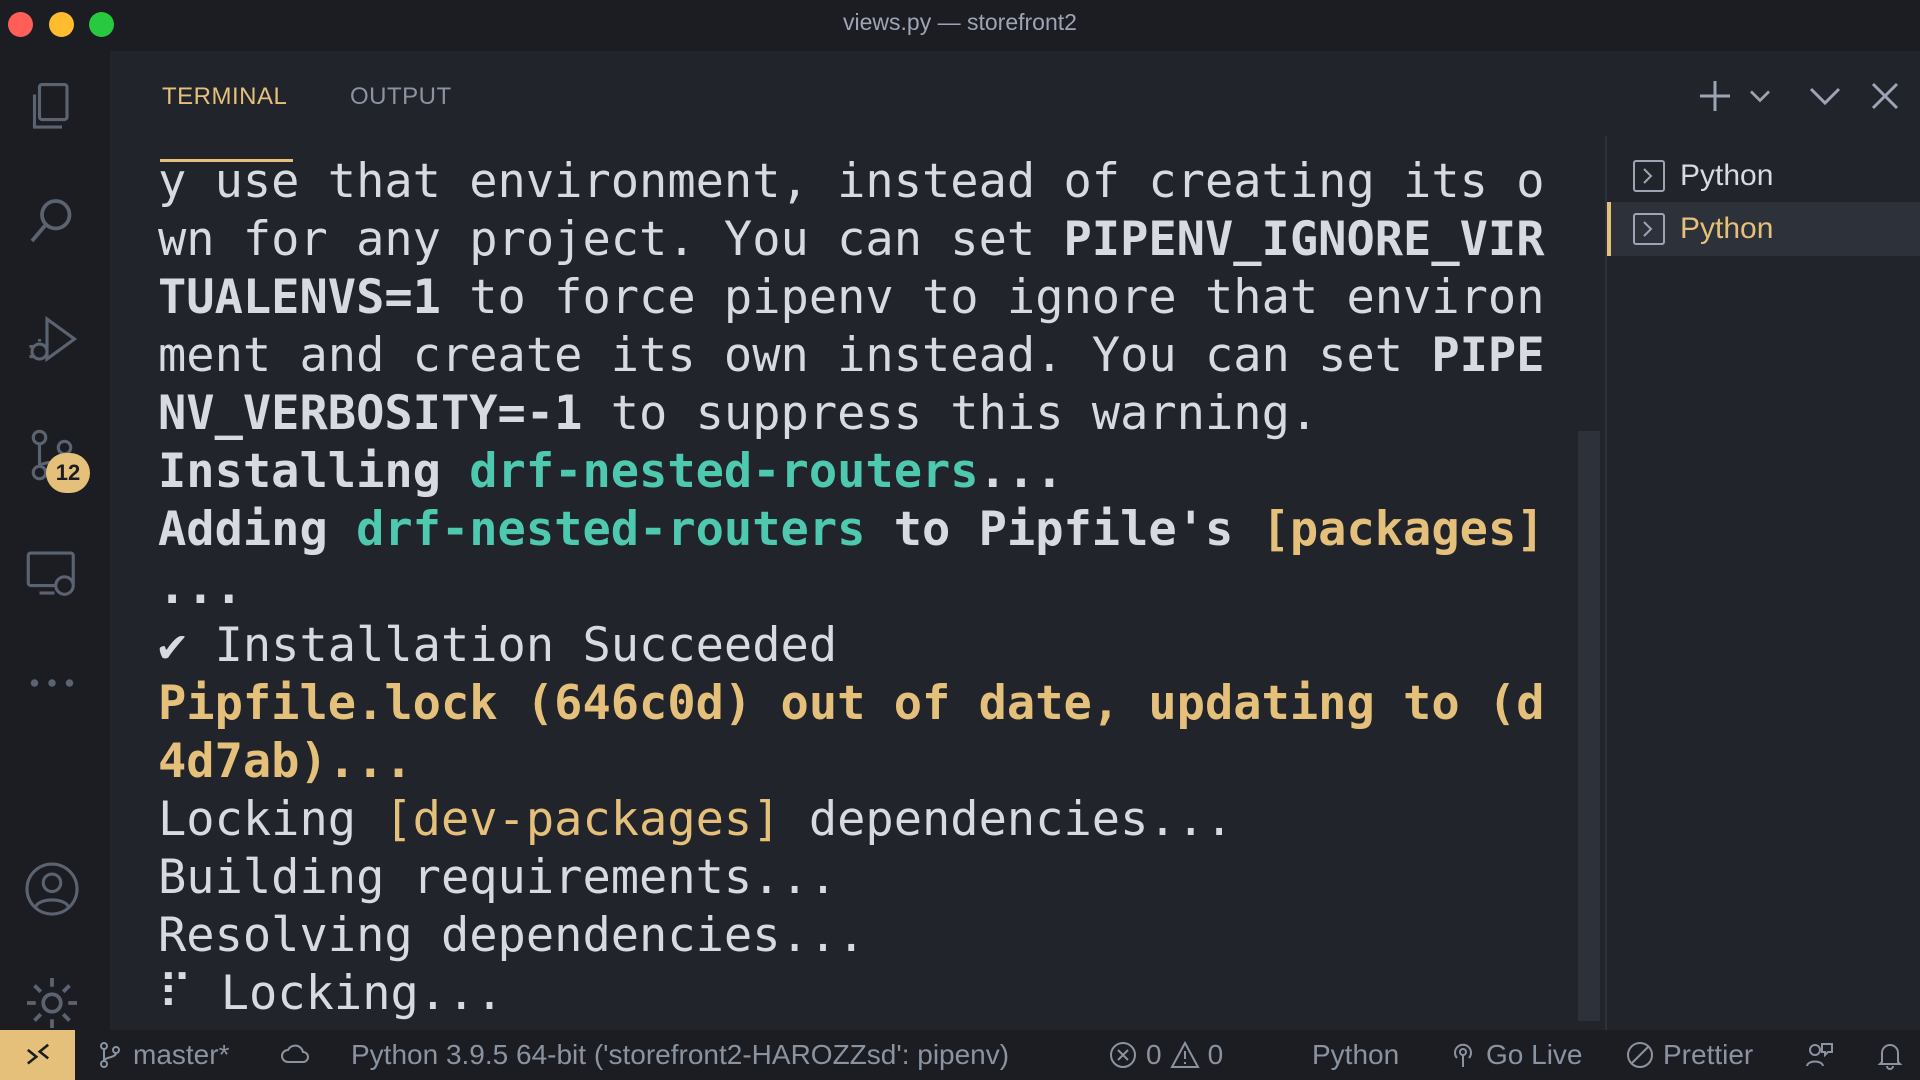 The width and height of the screenshot is (1920, 1080). What do you see at coordinates (1515, 1055) in the screenshot?
I see `go-live-button: Go Live` at bounding box center [1515, 1055].